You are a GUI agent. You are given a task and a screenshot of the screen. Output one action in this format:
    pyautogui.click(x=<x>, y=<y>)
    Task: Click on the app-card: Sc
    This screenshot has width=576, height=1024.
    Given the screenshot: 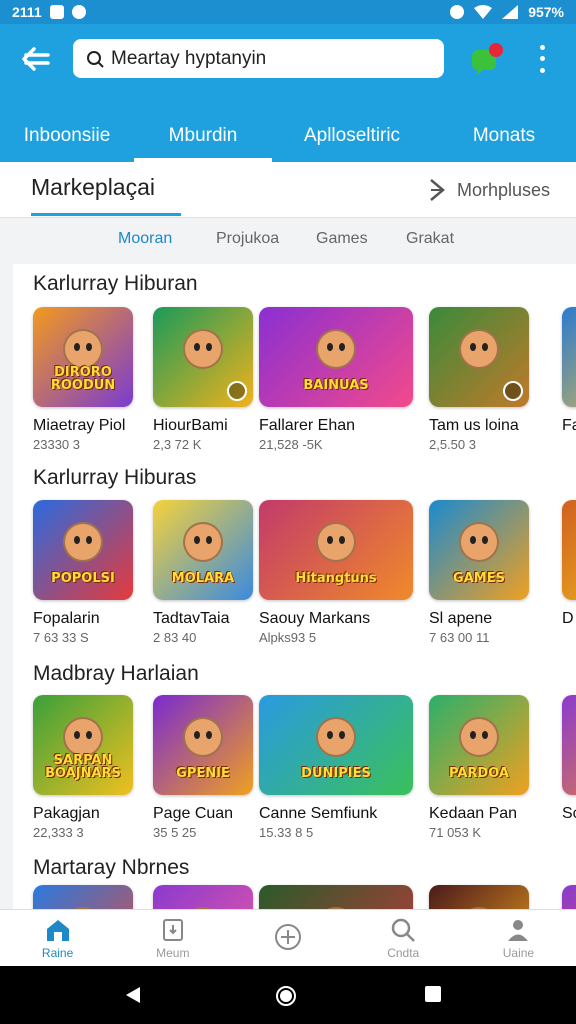 What is the action you would take?
    pyautogui.click(x=569, y=759)
    